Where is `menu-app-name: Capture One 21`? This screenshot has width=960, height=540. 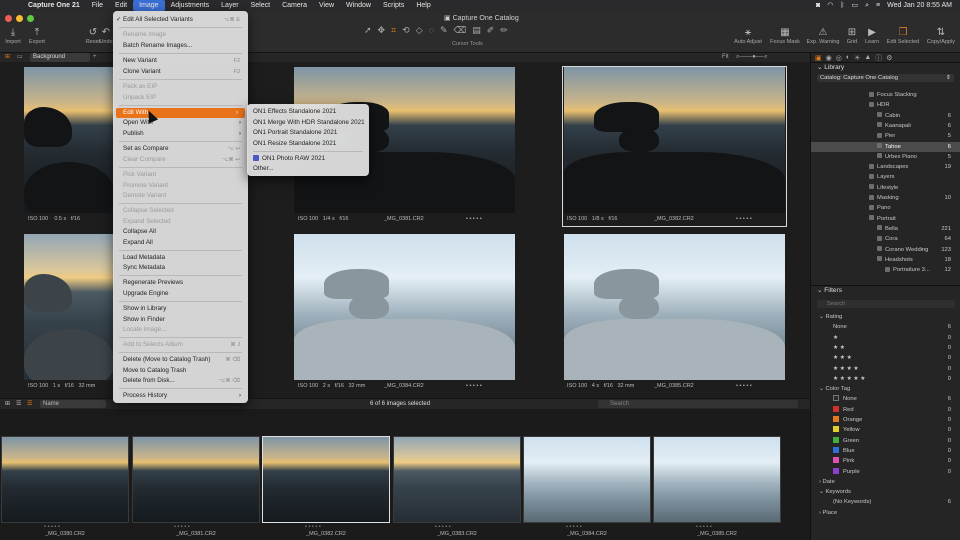
menu-app-name: Capture One 21 is located at coordinates (54, 5).